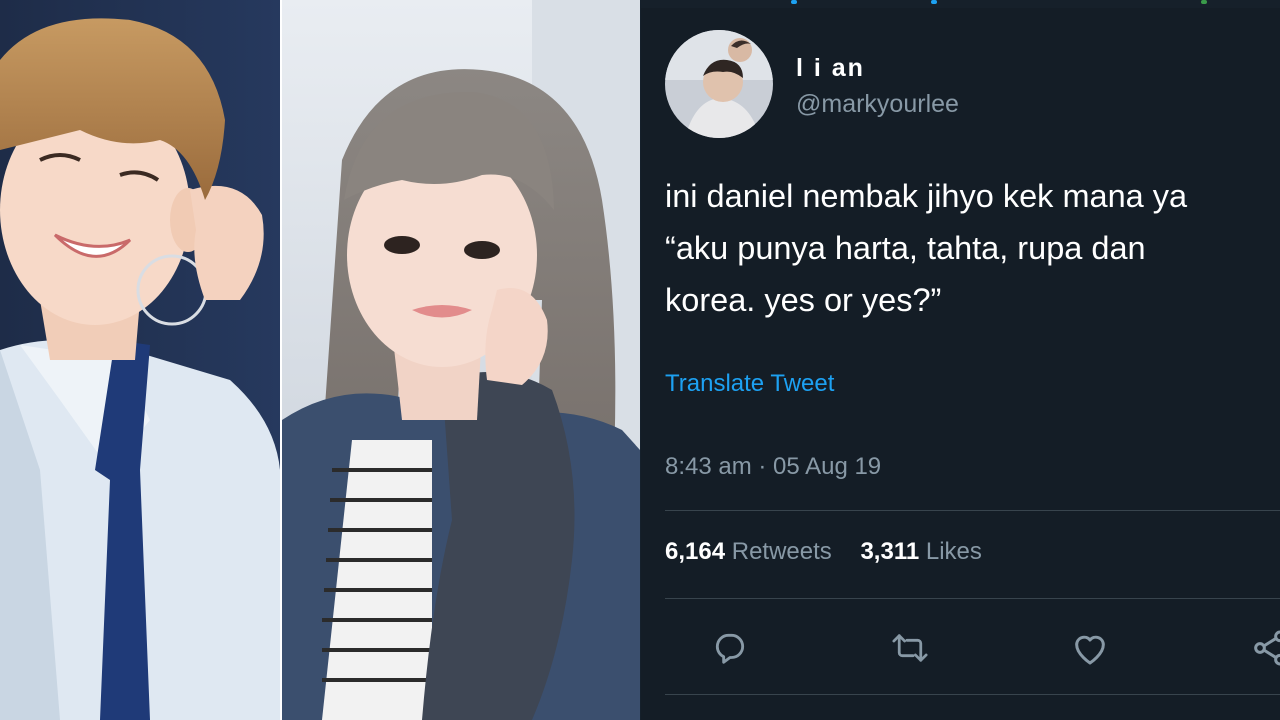  I want to click on likes-count: 3,311, so click(890, 551).